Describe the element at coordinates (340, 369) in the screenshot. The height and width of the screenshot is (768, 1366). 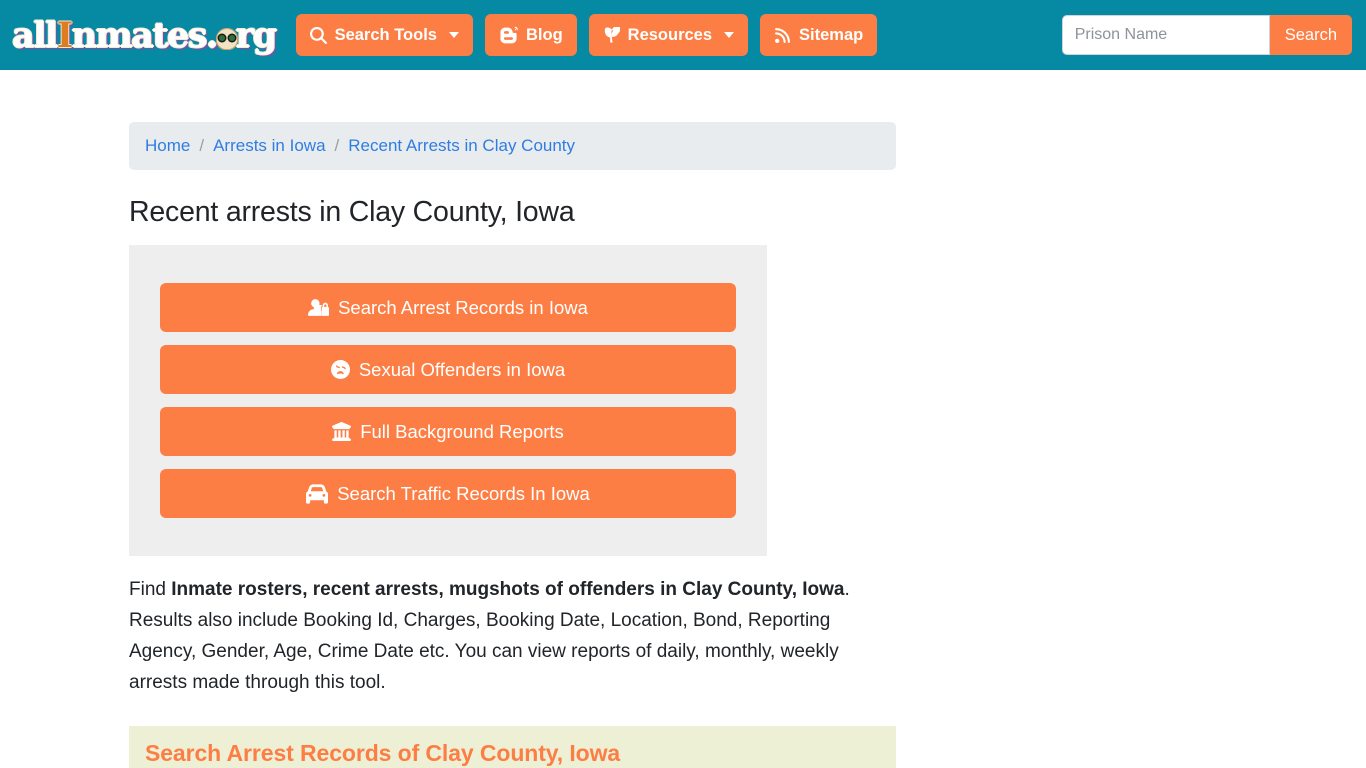
I see `angry-face-icon` at that location.